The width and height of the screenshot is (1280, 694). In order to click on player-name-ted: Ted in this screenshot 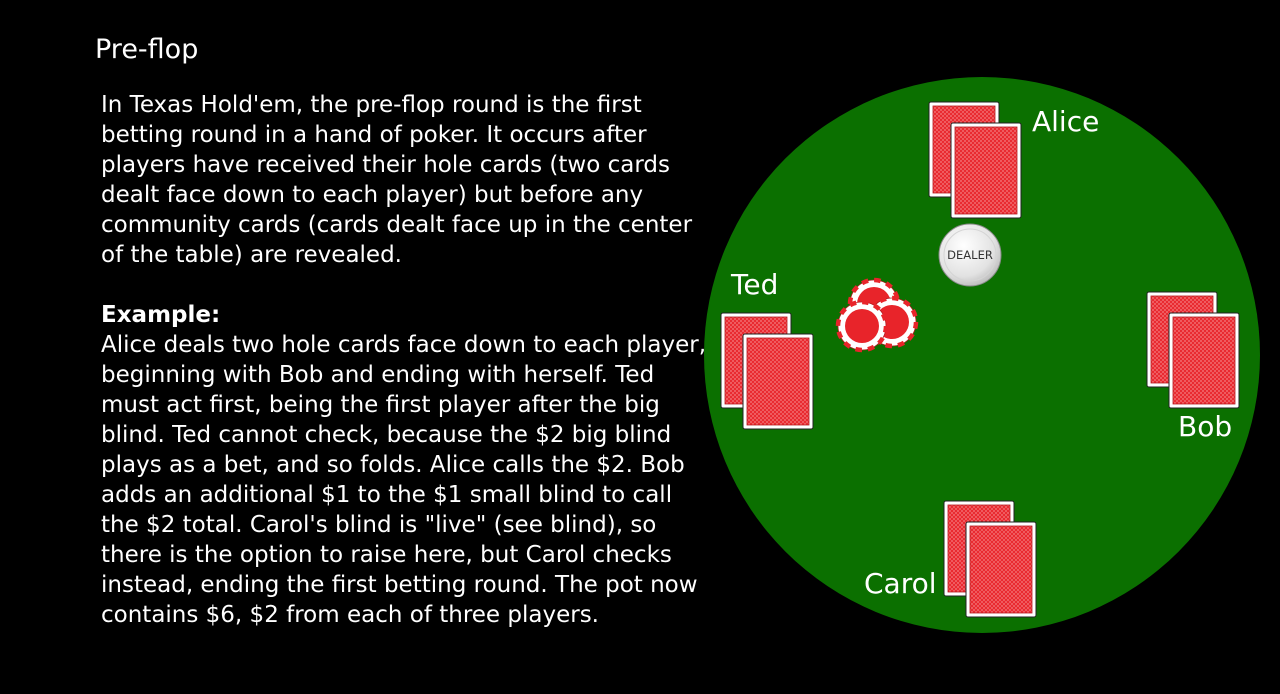, I will do `click(754, 284)`.